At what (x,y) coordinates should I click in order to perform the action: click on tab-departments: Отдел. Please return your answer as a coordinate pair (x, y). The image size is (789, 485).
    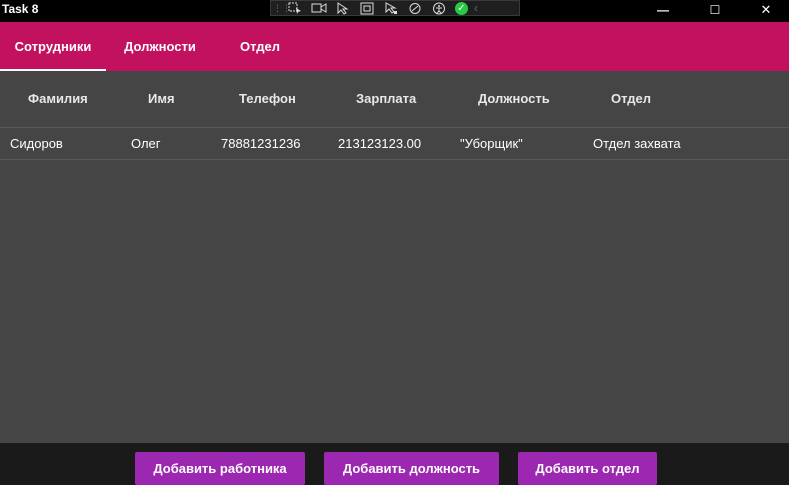
    Looking at the image, I should click on (260, 46).